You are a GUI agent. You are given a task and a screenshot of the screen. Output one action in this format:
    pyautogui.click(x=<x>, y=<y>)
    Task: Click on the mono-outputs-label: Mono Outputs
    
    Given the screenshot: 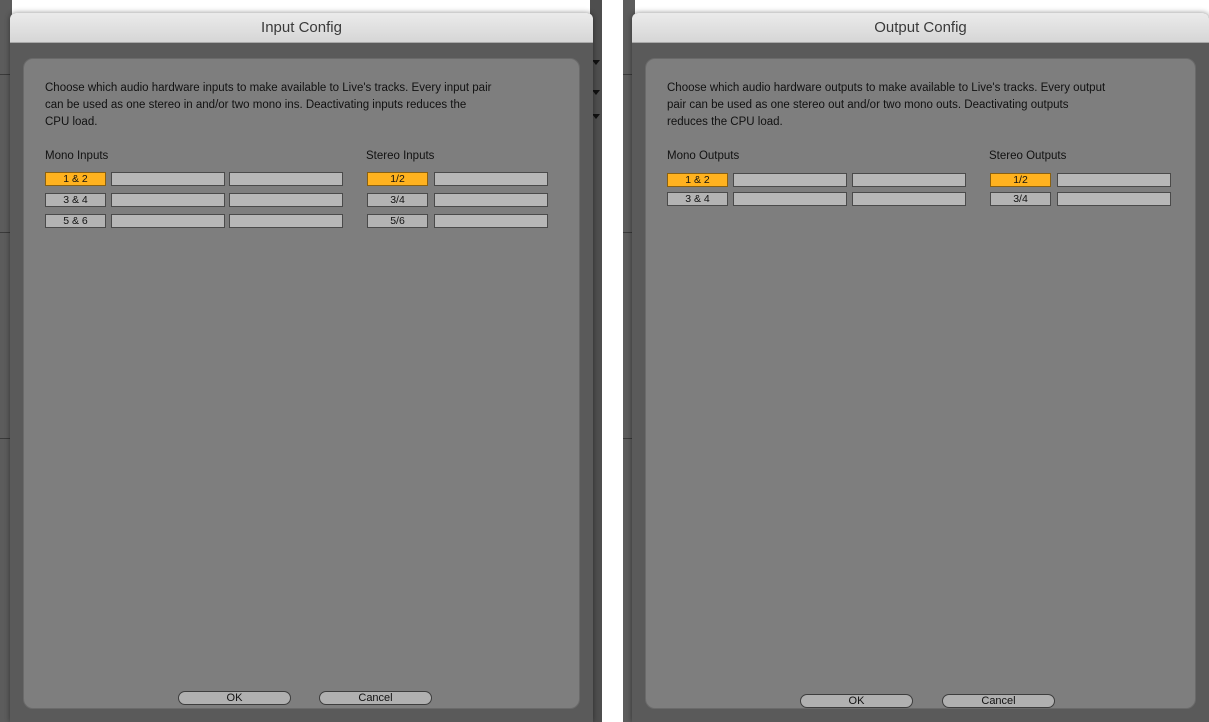 What is the action you would take?
    pyautogui.click(x=703, y=156)
    